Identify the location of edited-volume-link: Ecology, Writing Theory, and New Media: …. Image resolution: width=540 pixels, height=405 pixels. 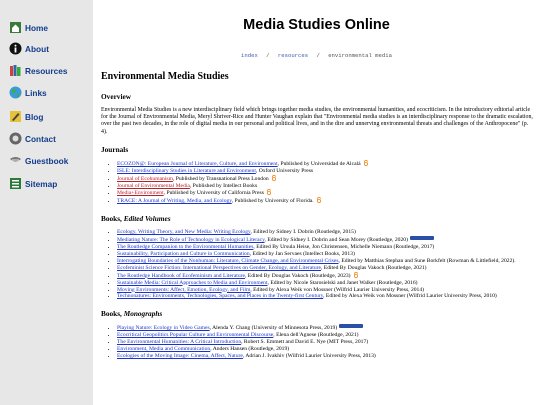
(183, 232).